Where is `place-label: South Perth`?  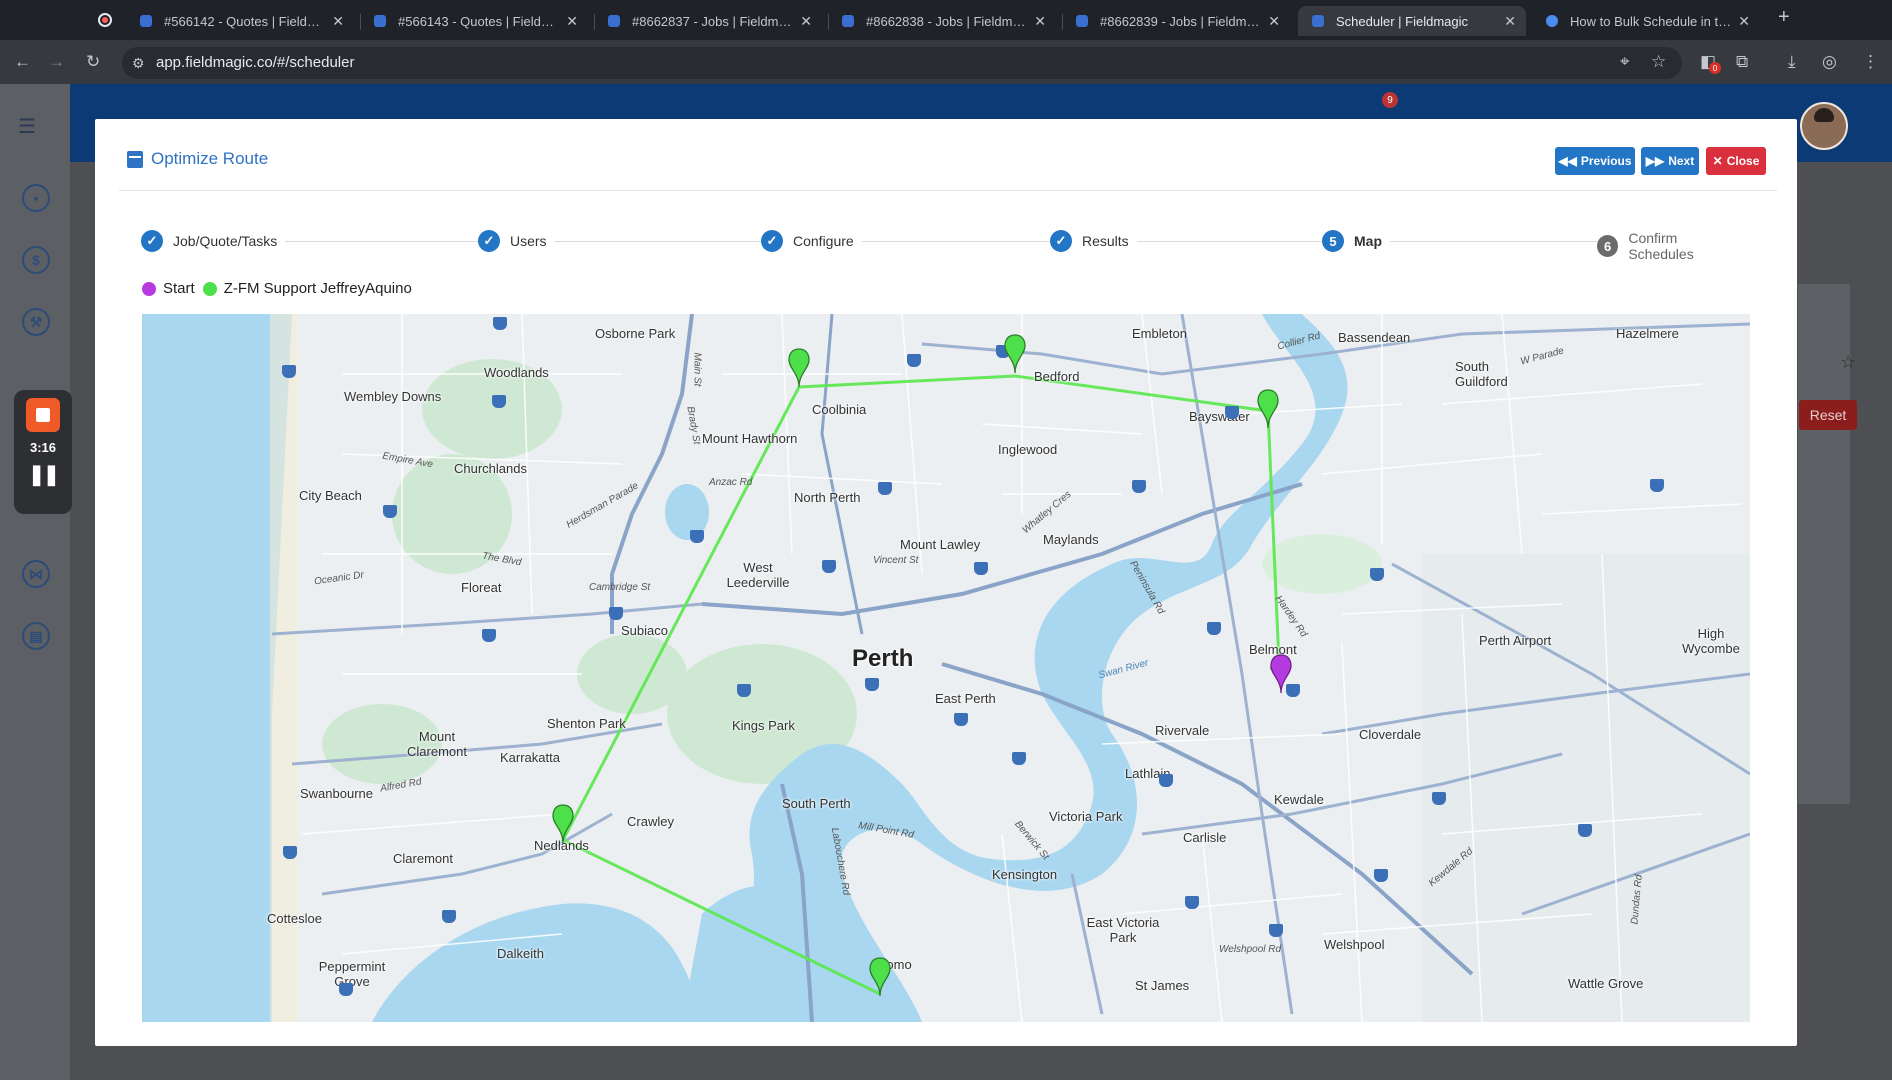
place-label: South Perth is located at coordinates (816, 803).